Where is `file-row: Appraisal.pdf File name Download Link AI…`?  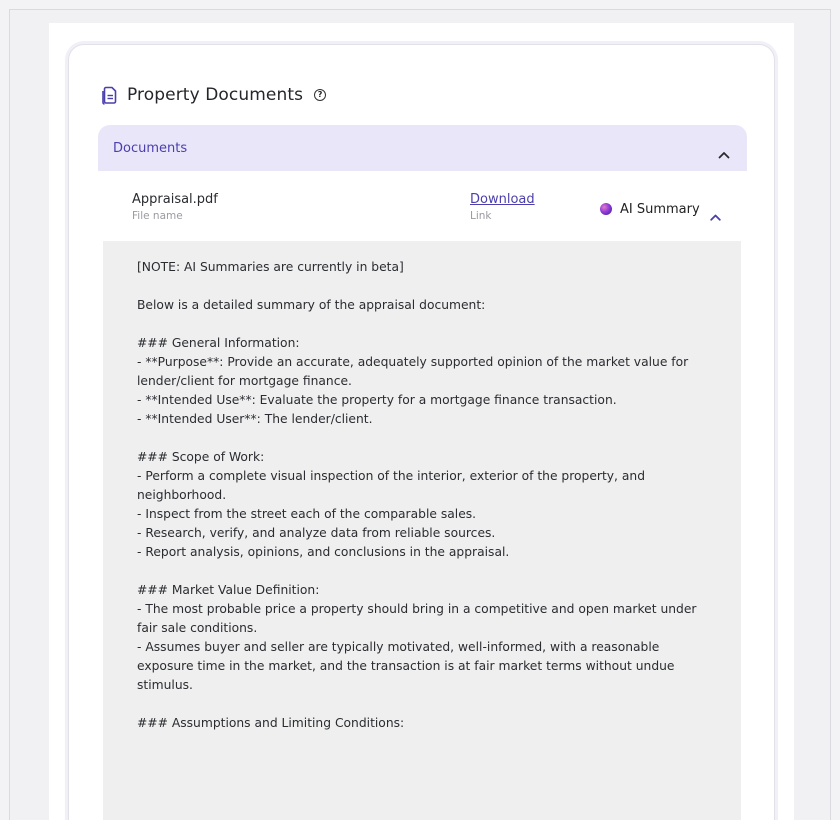 file-row: Appraisal.pdf File name Download Link AI… is located at coordinates (422, 206).